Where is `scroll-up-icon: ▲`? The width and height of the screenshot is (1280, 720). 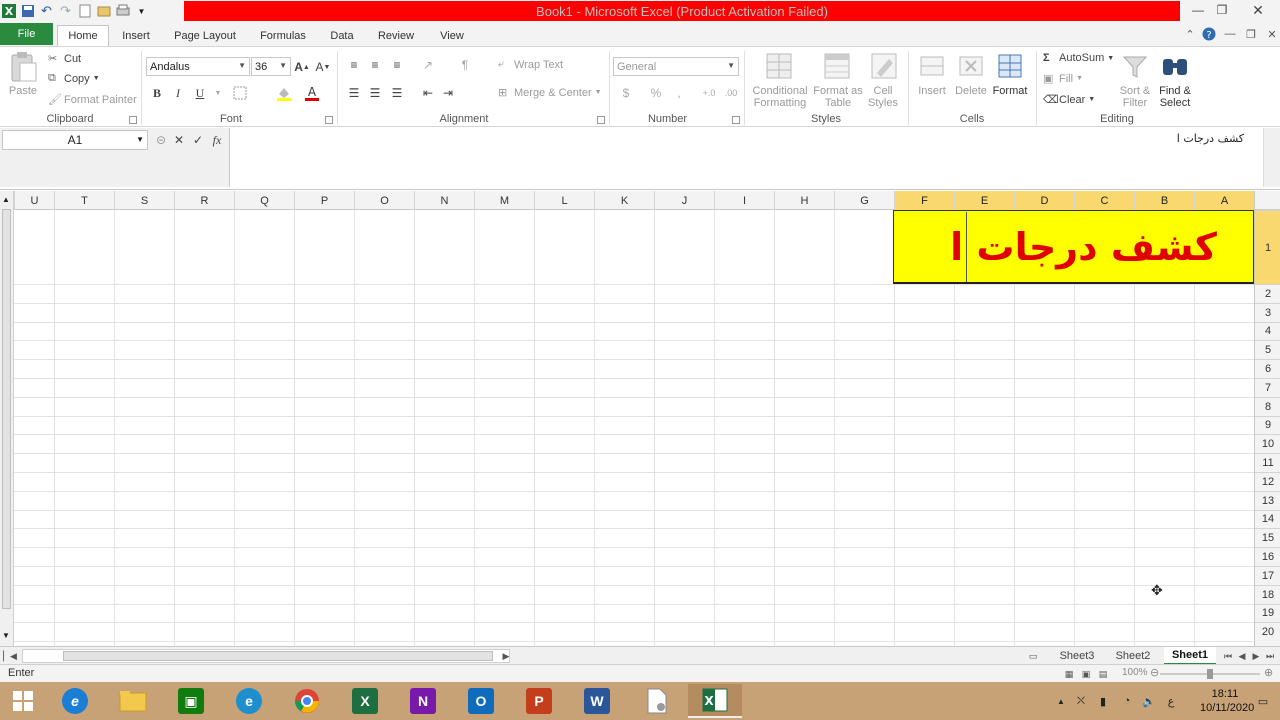 scroll-up-icon: ▲ is located at coordinates (6, 199).